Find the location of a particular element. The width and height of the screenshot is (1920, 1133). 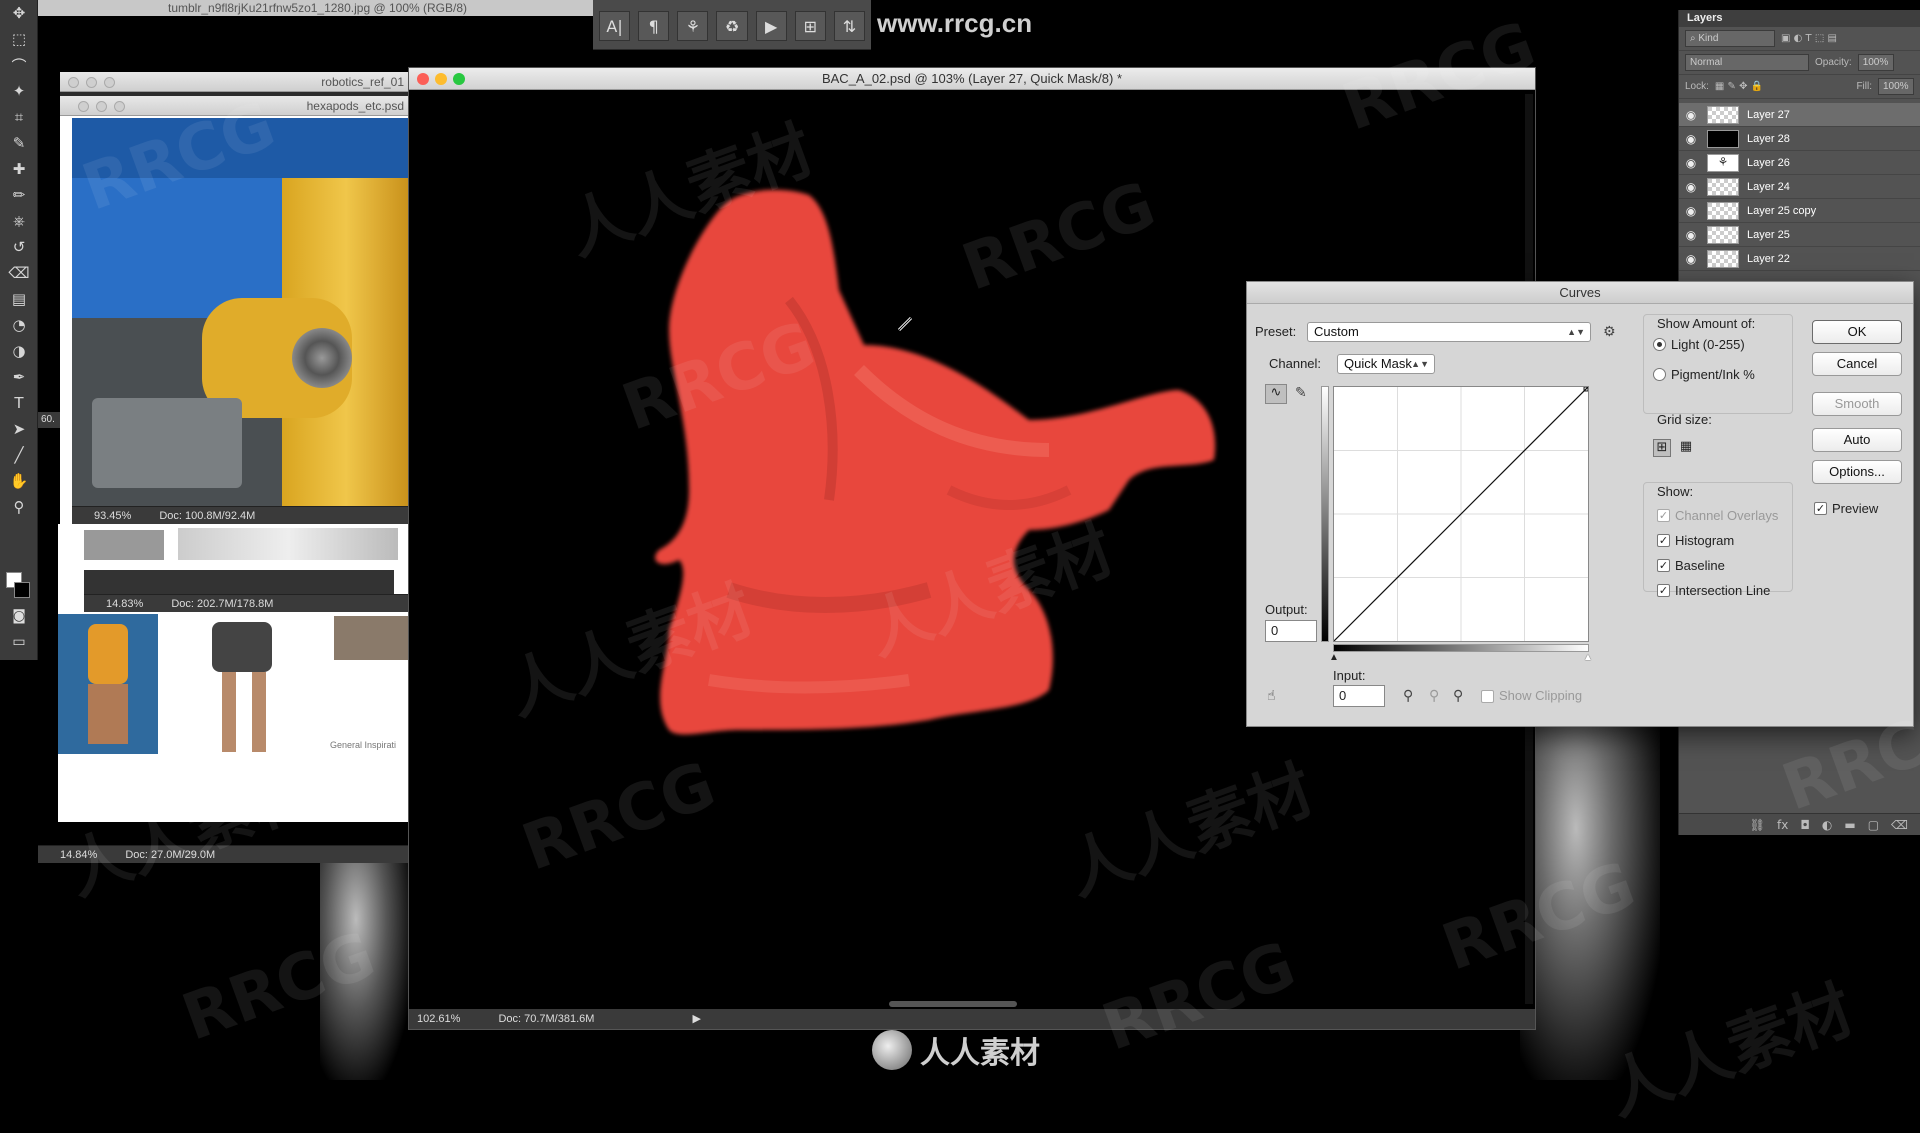

fx-icon: fx is located at coordinates (1782, 825).